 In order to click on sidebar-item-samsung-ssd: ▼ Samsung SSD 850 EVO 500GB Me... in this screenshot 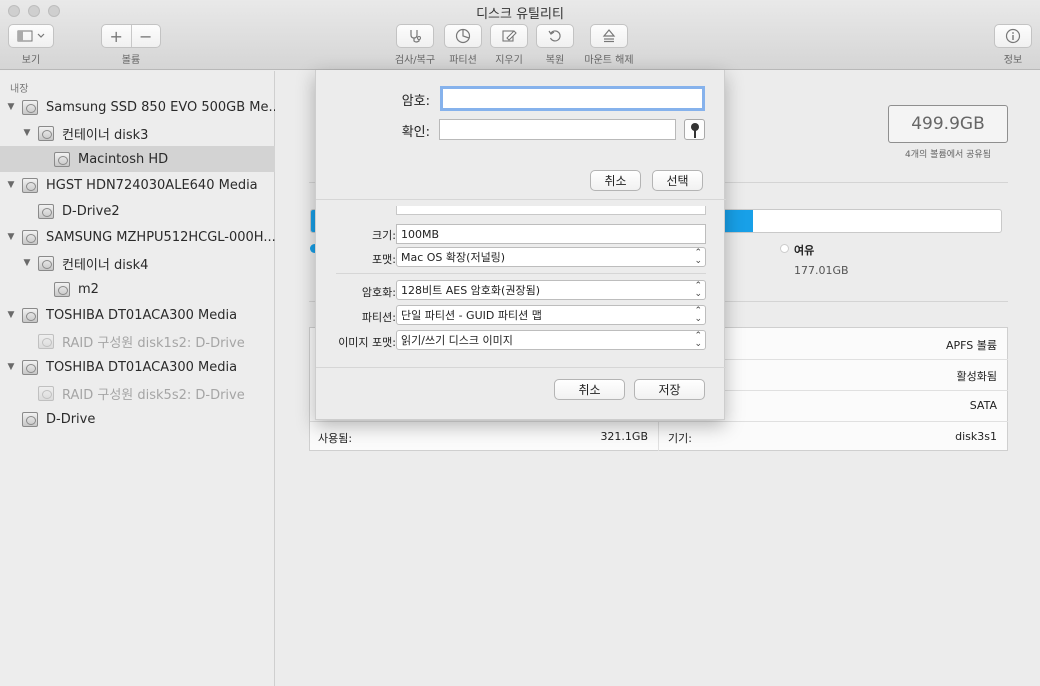, I will do `click(137, 107)`.